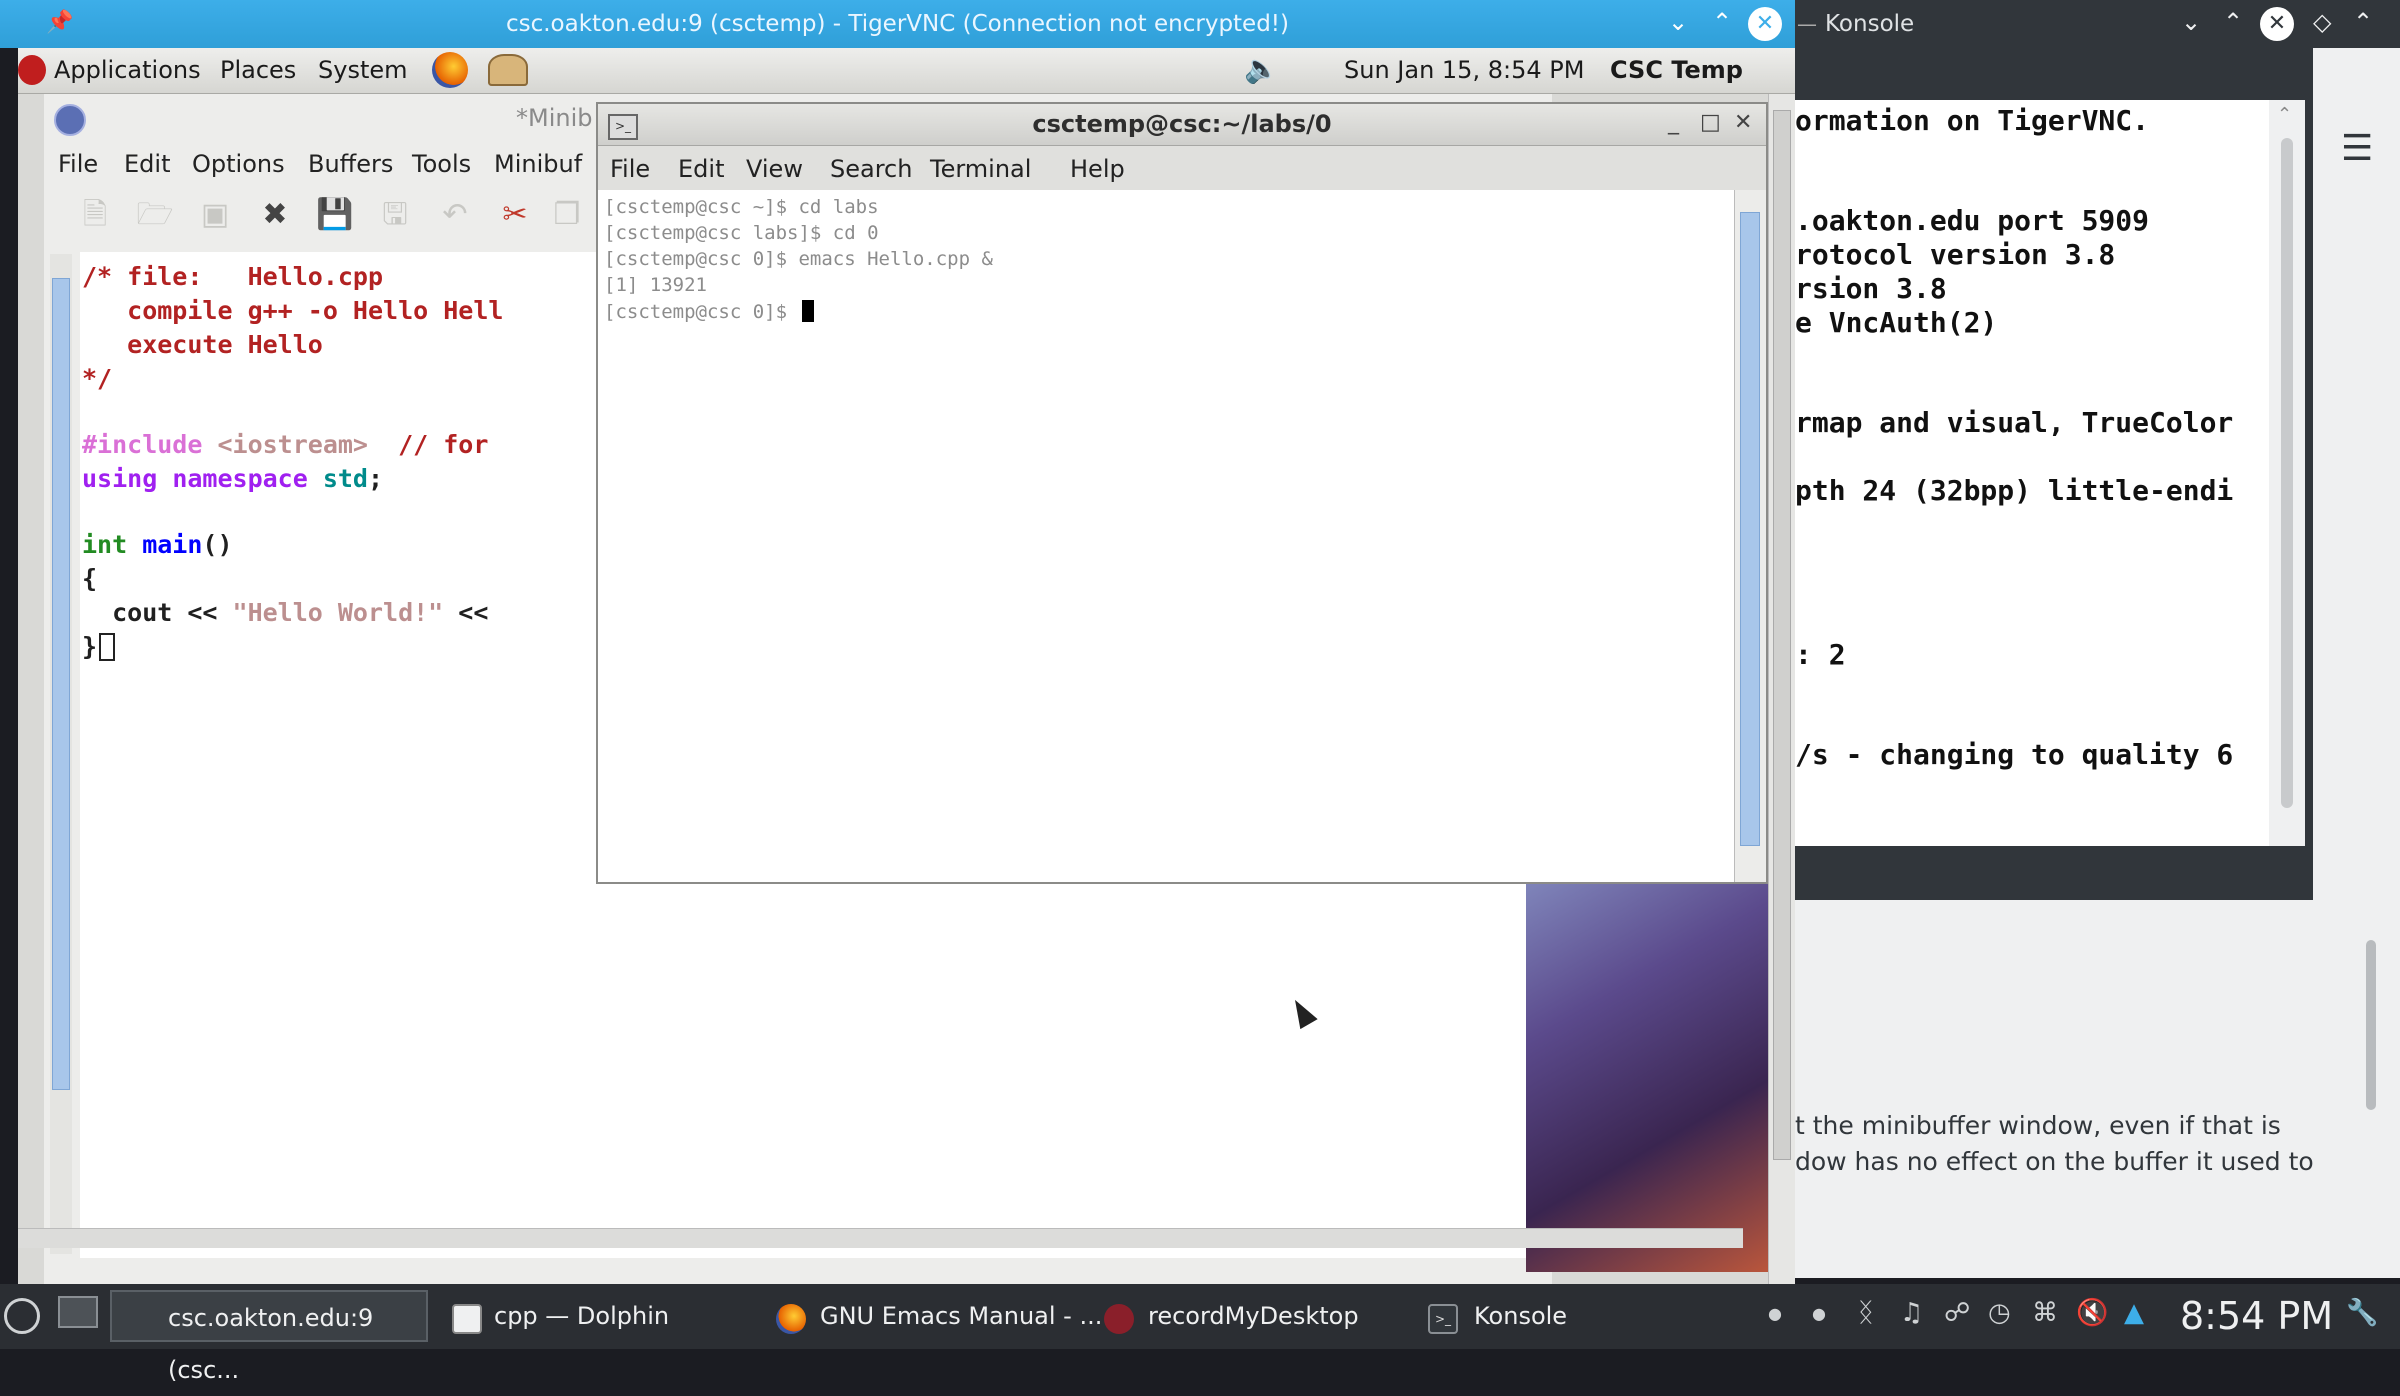 Image resolution: width=2400 pixels, height=1396 pixels. What do you see at coordinates (1765, 24) in the screenshot?
I see `close-icon: ✕` at bounding box center [1765, 24].